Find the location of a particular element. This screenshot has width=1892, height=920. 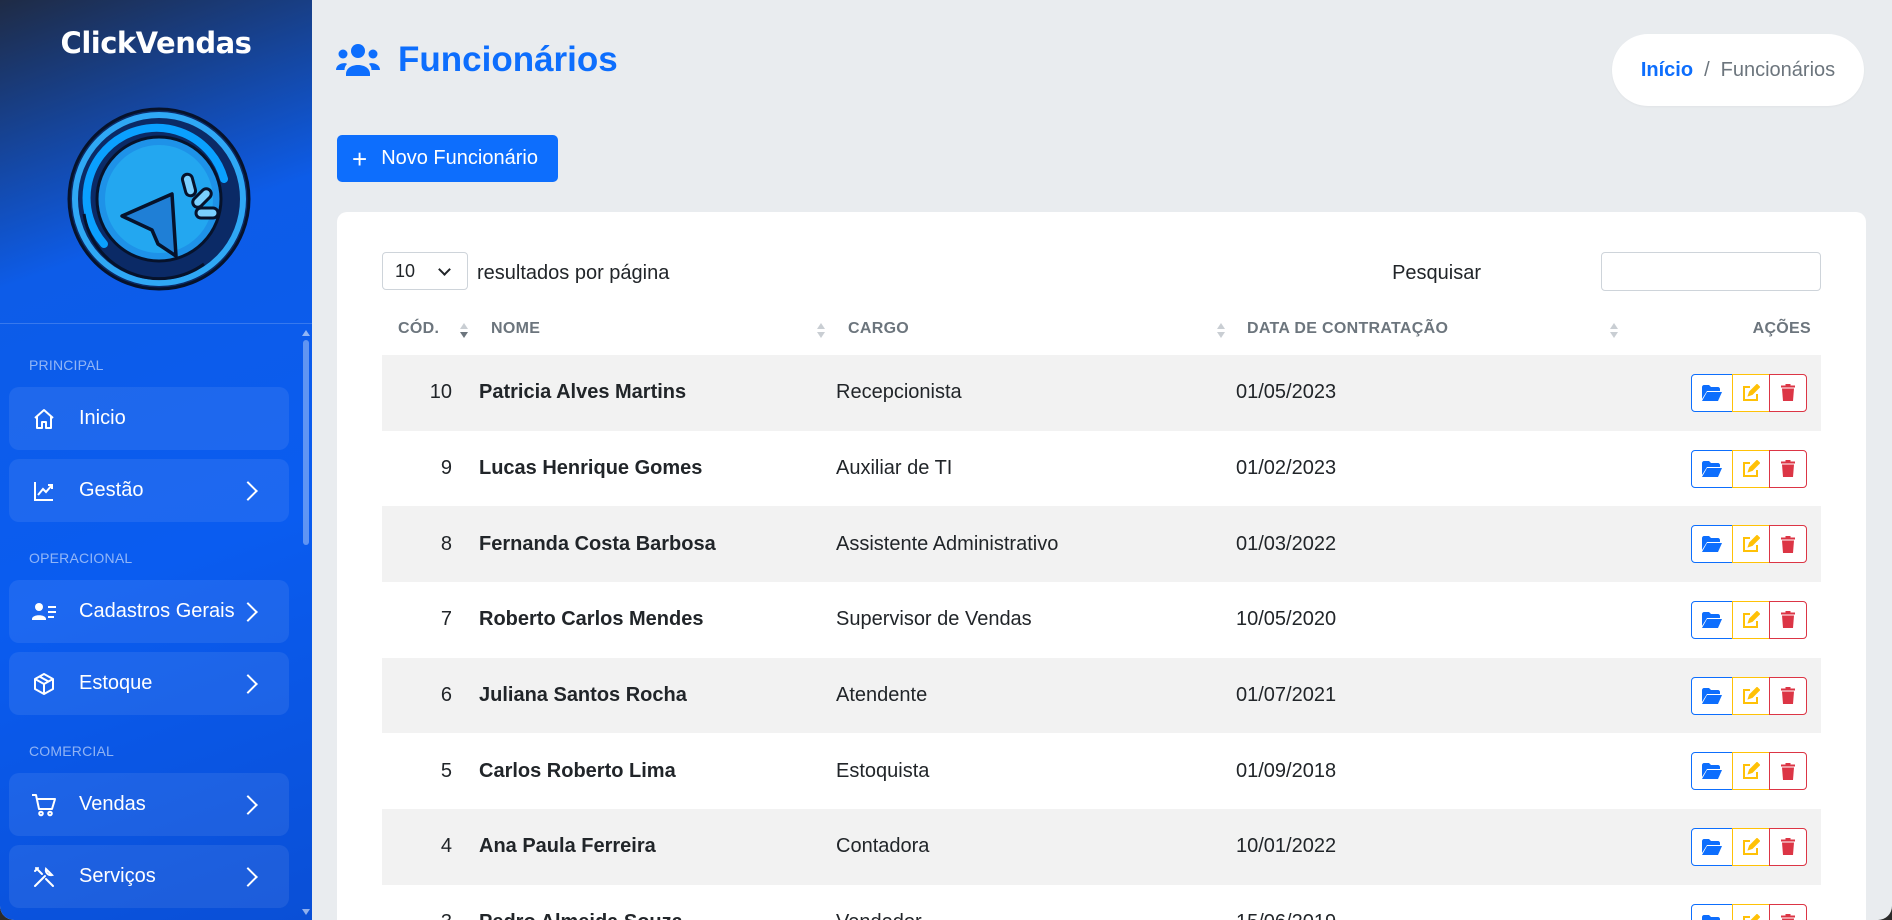

sidebar-item-gestao: Gestão is located at coordinates (149, 490).